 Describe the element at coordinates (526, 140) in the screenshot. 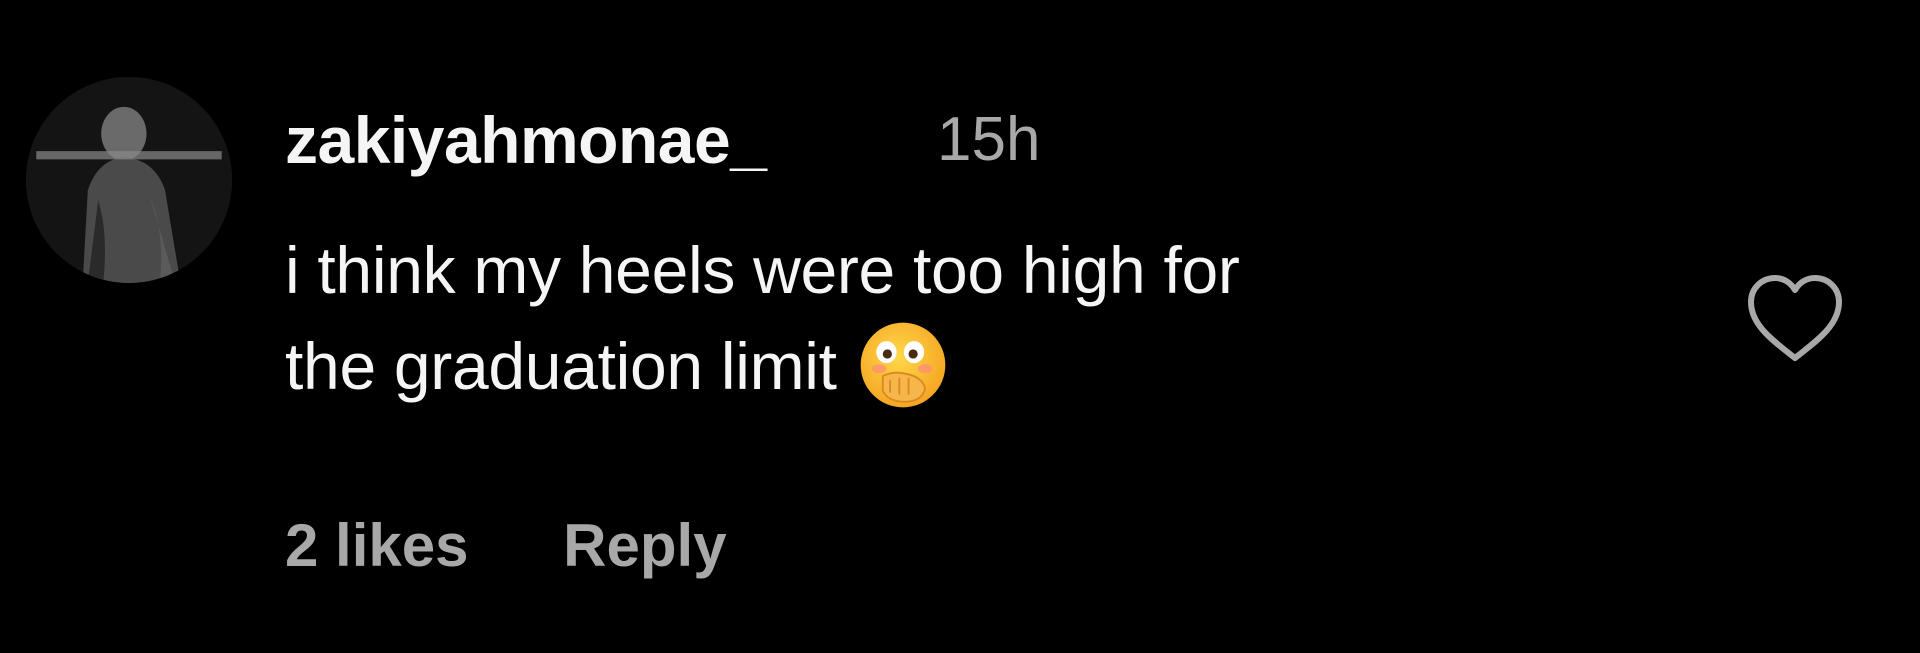

I see `username: zakiyahmonae_` at that location.